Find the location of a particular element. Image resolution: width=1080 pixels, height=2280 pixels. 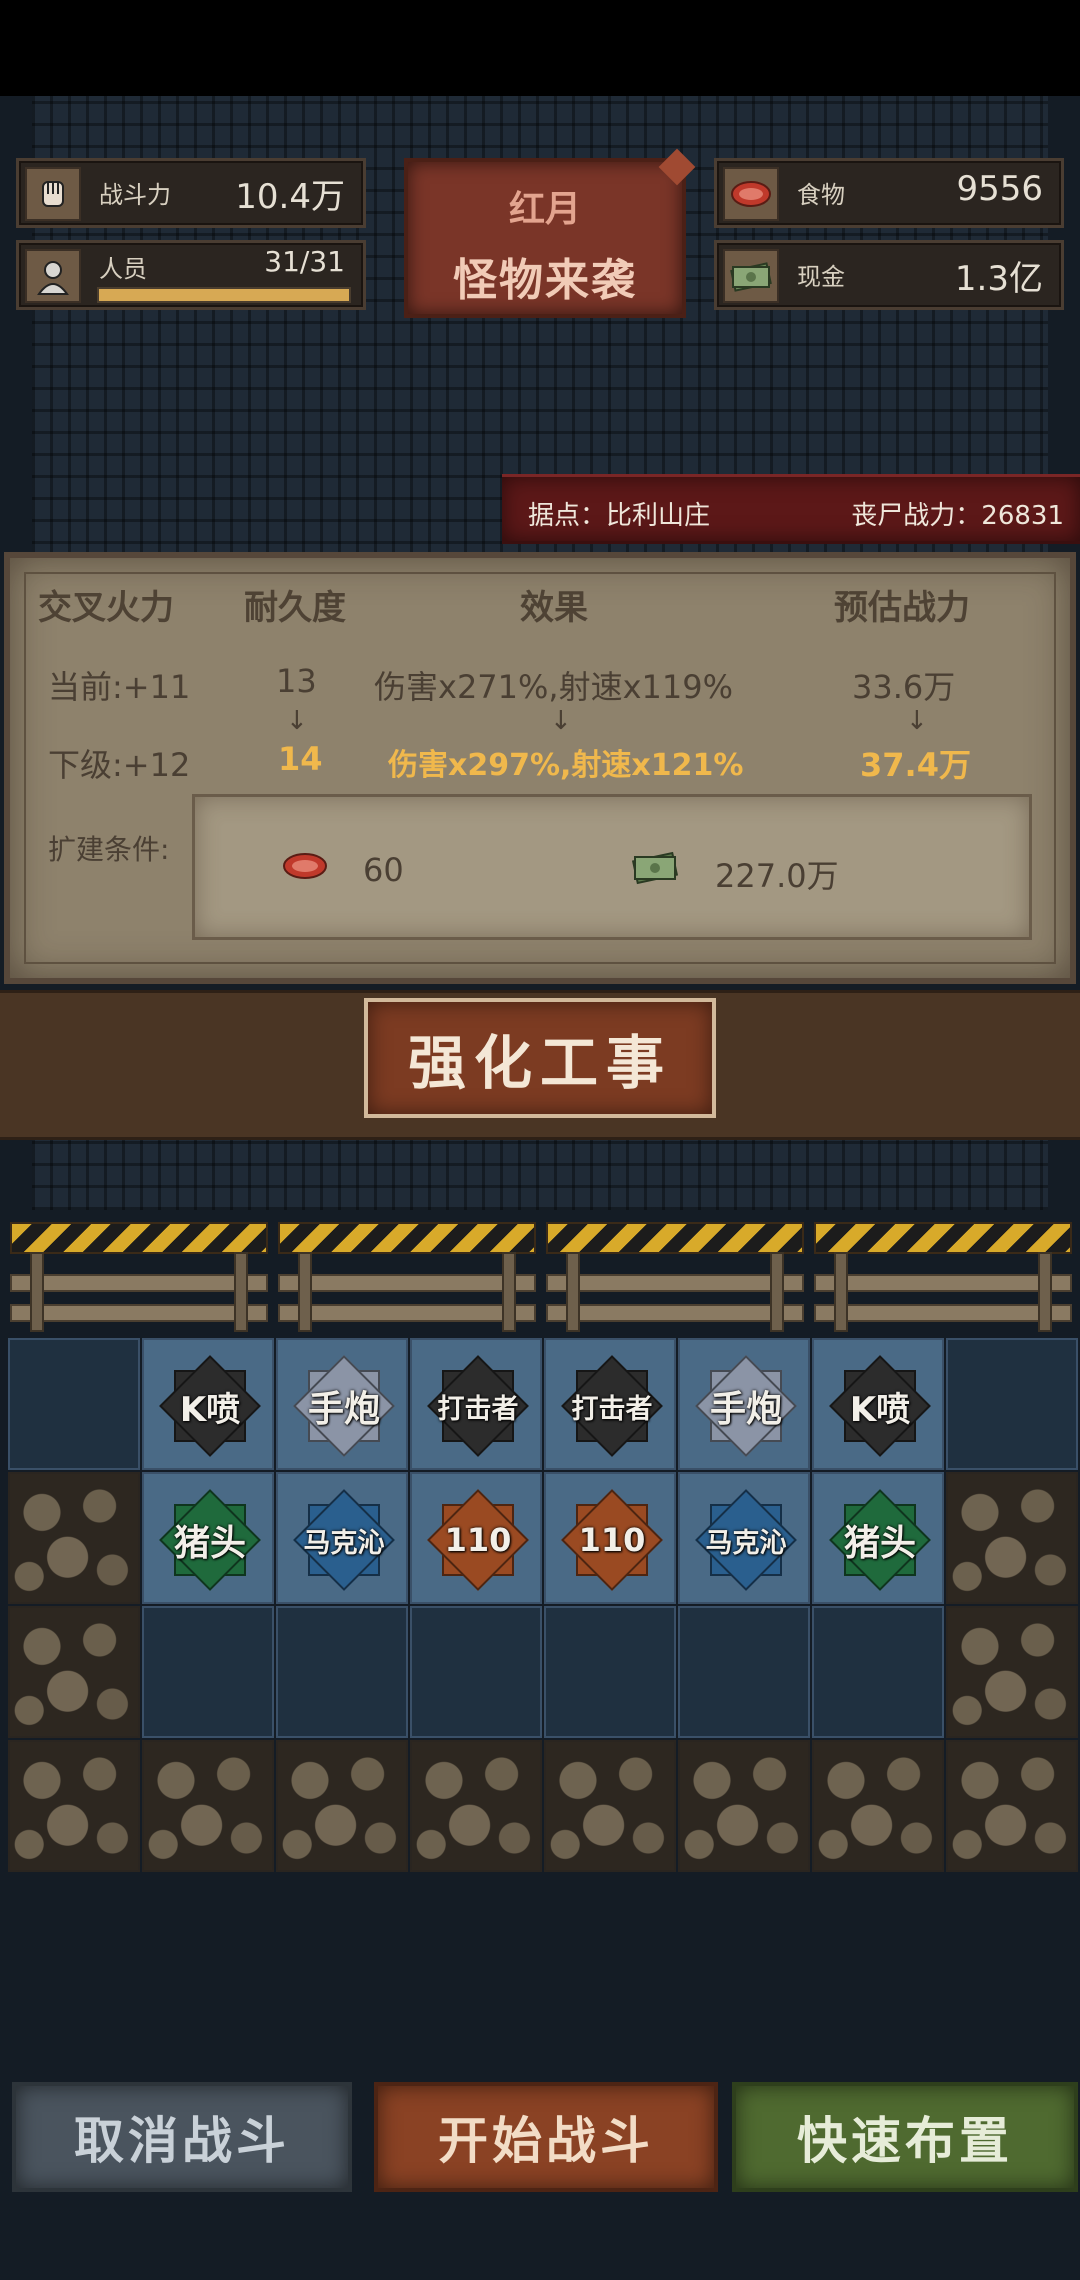

requirements-box: 60 227.0万 is located at coordinates (612, 867).